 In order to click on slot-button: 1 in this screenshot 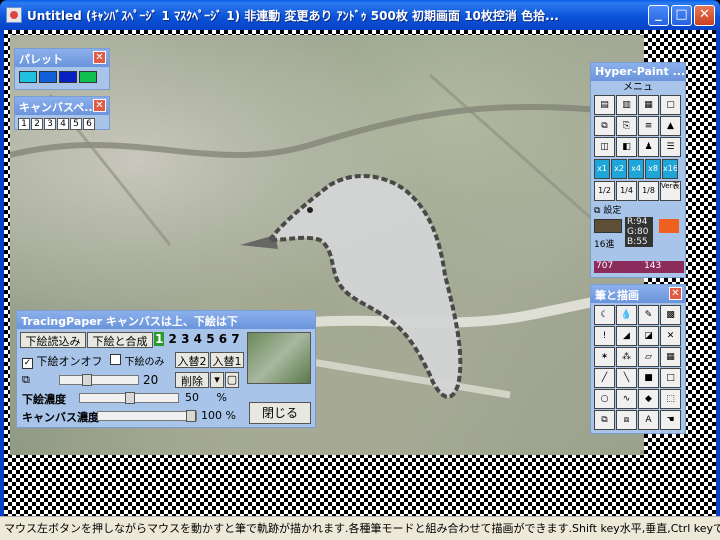, I will do `click(159, 339)`.